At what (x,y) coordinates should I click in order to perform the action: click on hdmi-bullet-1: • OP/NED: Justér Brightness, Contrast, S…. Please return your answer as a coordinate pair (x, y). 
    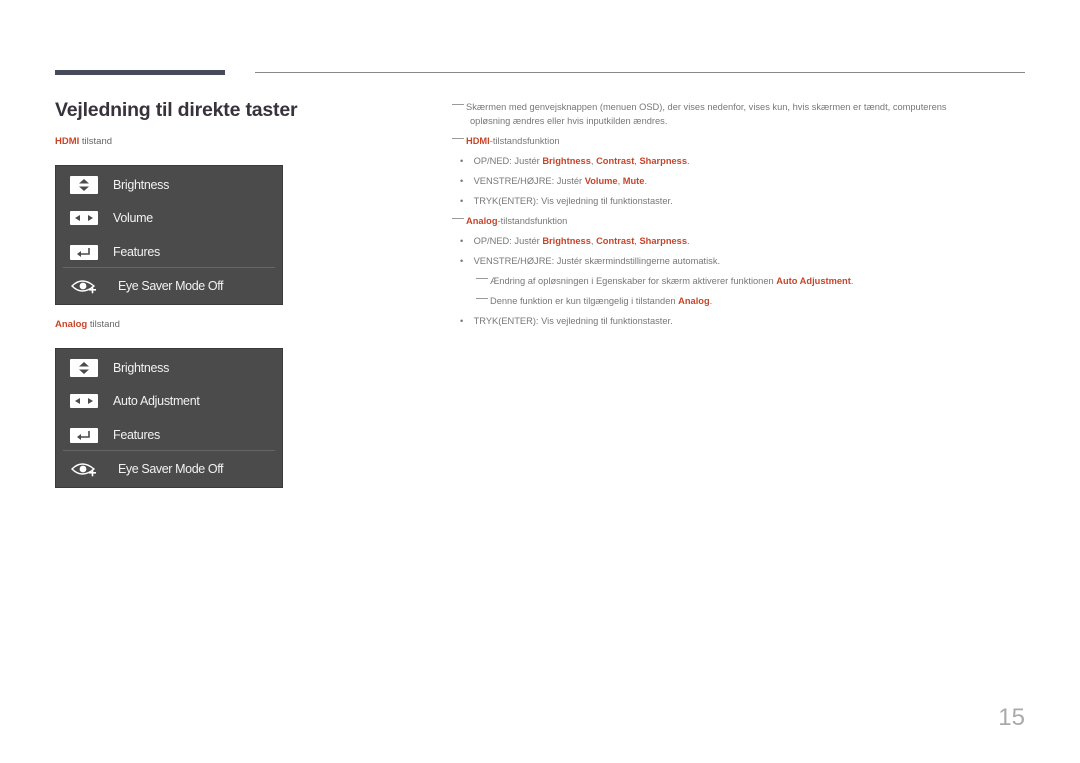
    Looking at the image, I should click on (575, 161).